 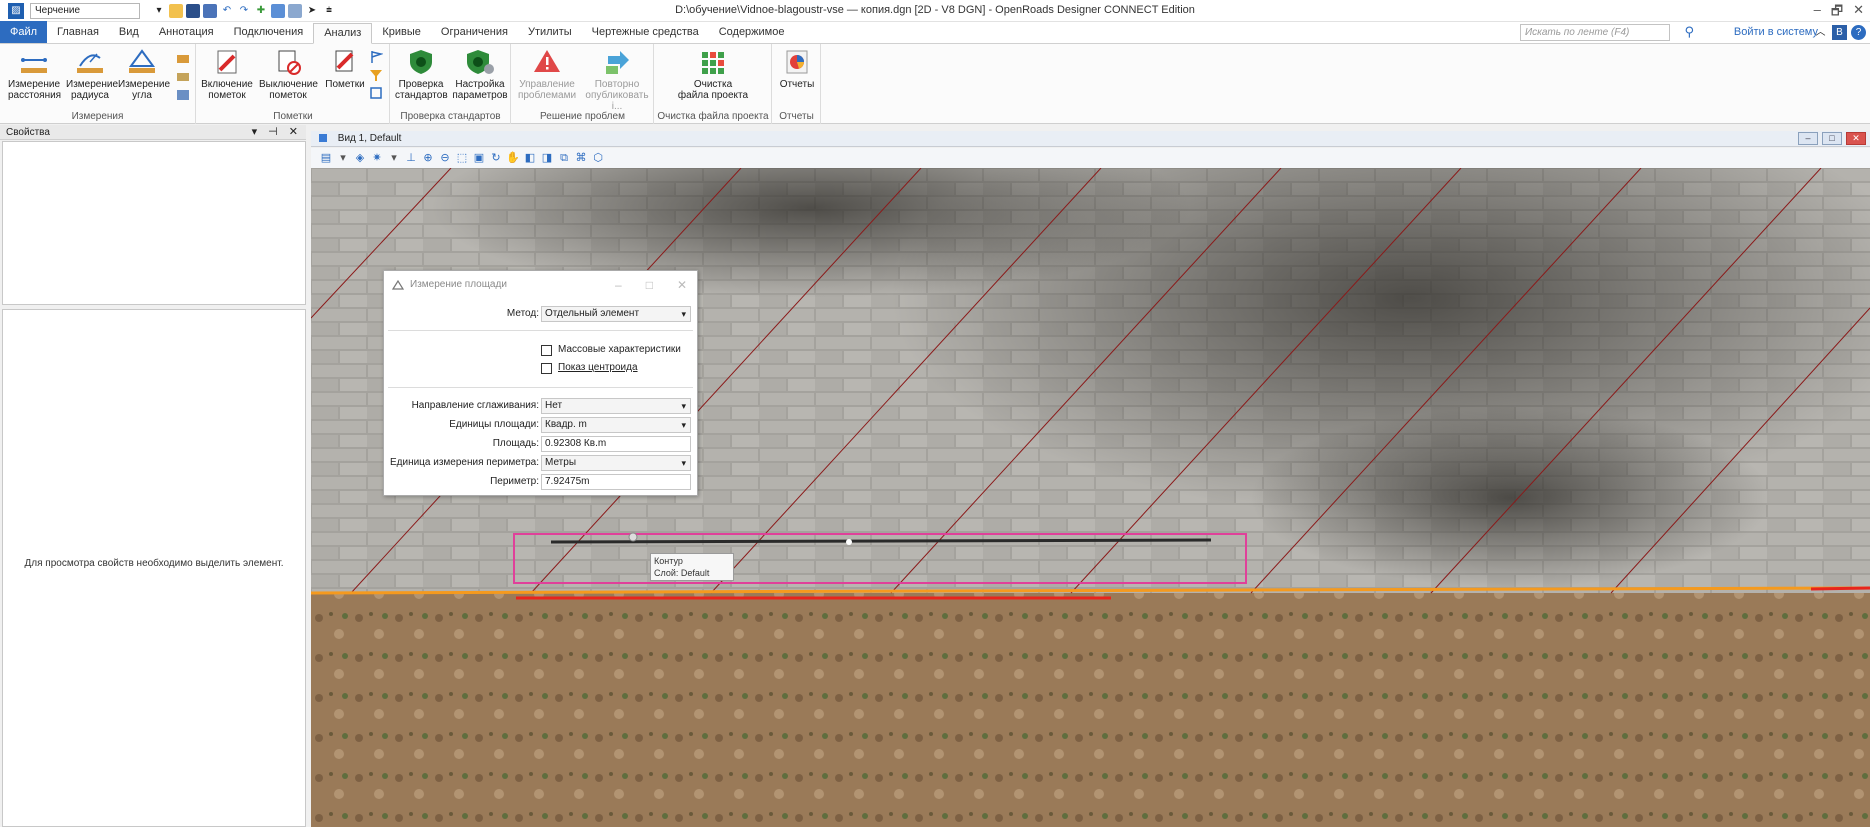 What do you see at coordinates (797, 69) in the screenshot?
I see `reports-button: Отчеты` at bounding box center [797, 69].